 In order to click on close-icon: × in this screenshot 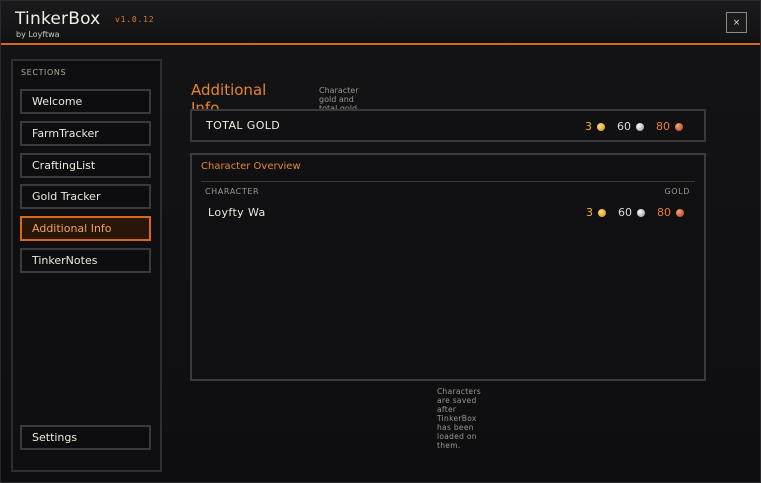, I will do `click(736, 22)`.